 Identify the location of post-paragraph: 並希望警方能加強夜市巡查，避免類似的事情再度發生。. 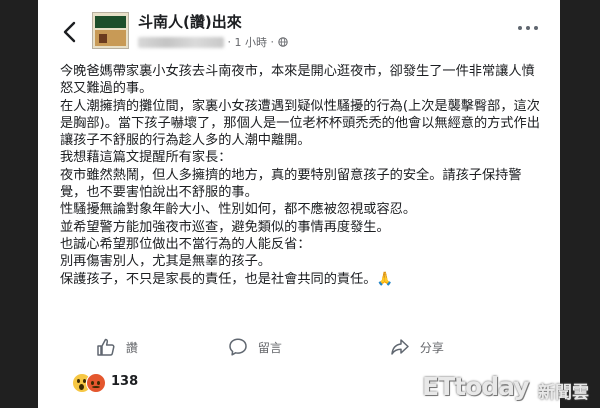
(225, 227).